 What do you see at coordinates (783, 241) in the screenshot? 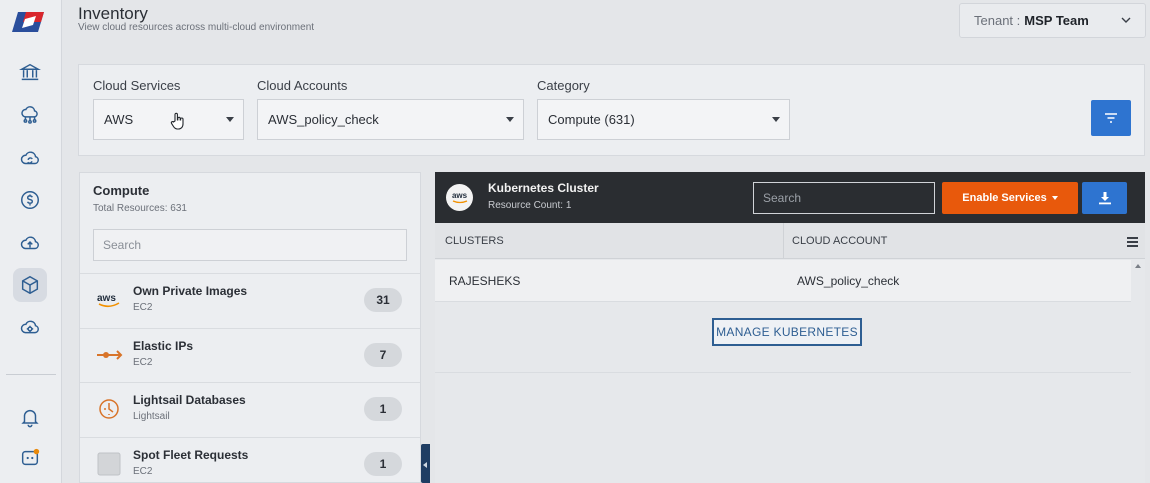
I see `column-divider` at bounding box center [783, 241].